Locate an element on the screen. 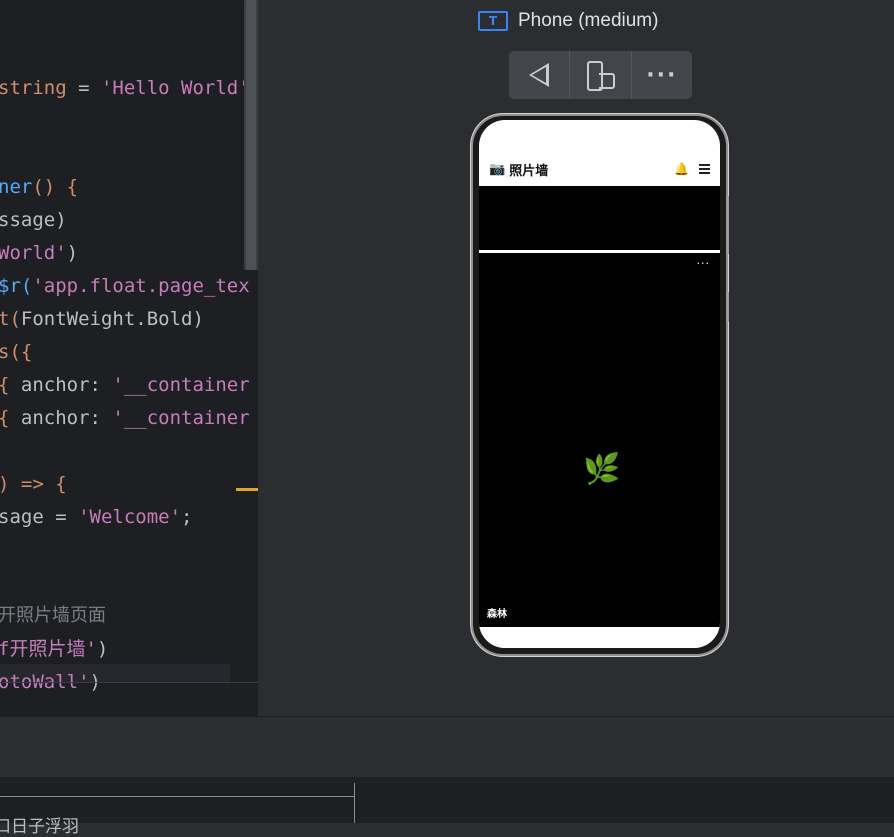 This screenshot has width=894, height=837. volume-button is located at coordinates (727, 225).